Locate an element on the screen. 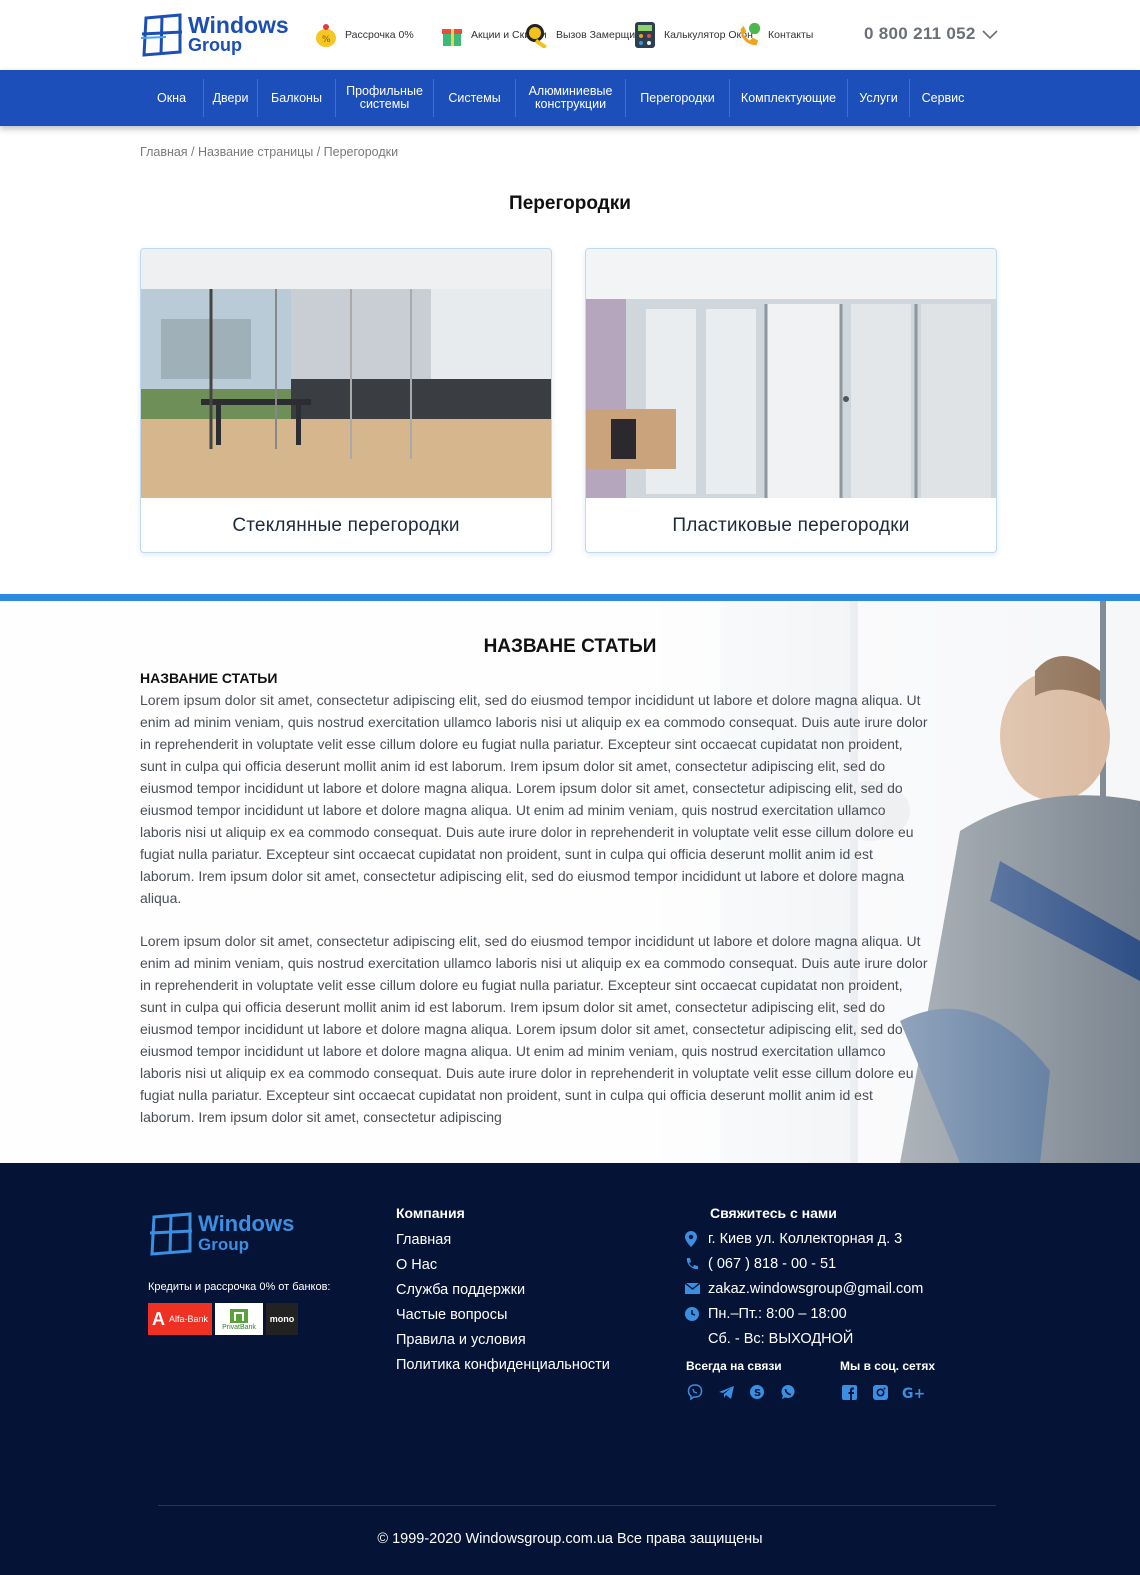 This screenshot has height=1575, width=1140. messengers-heading: Всегда на связи is located at coordinates (734, 1366).